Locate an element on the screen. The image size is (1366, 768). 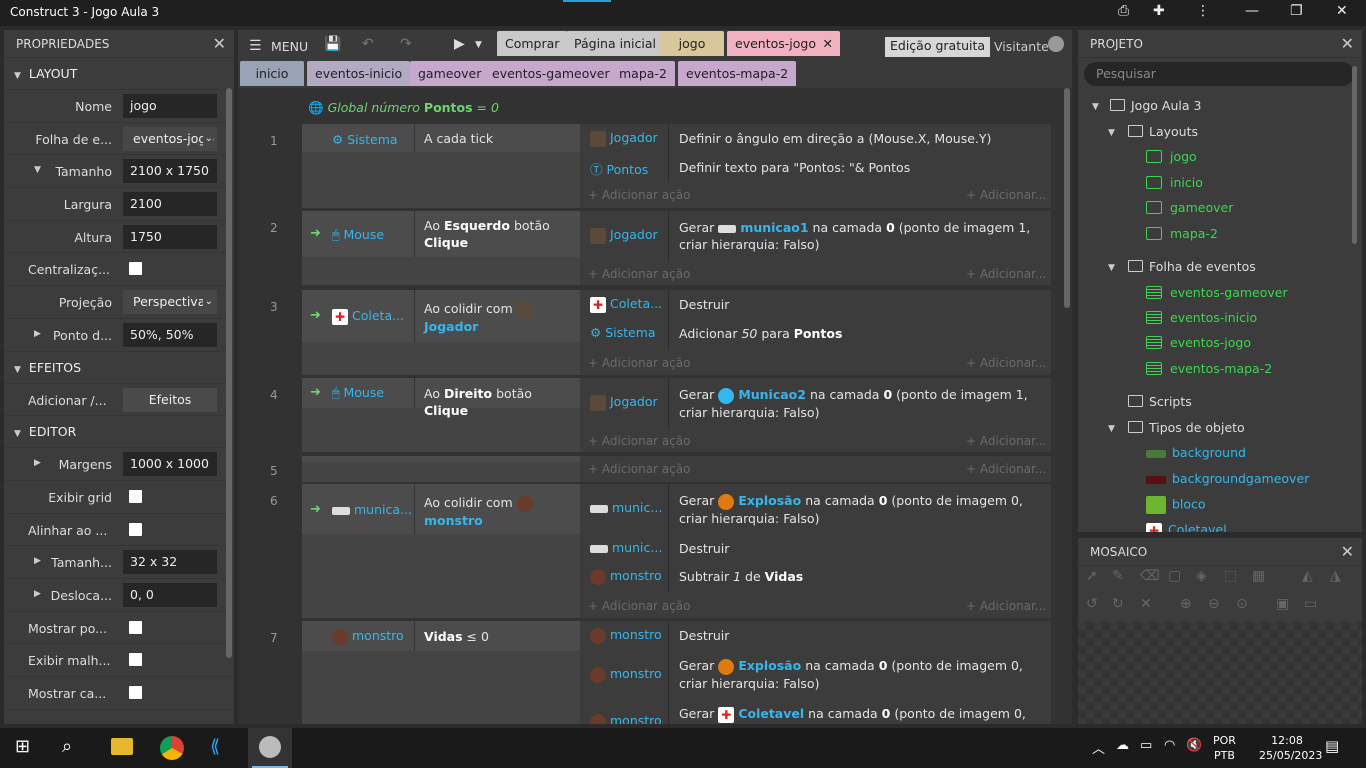
eraser-icon: ⌫ is located at coordinates (1150, 576).